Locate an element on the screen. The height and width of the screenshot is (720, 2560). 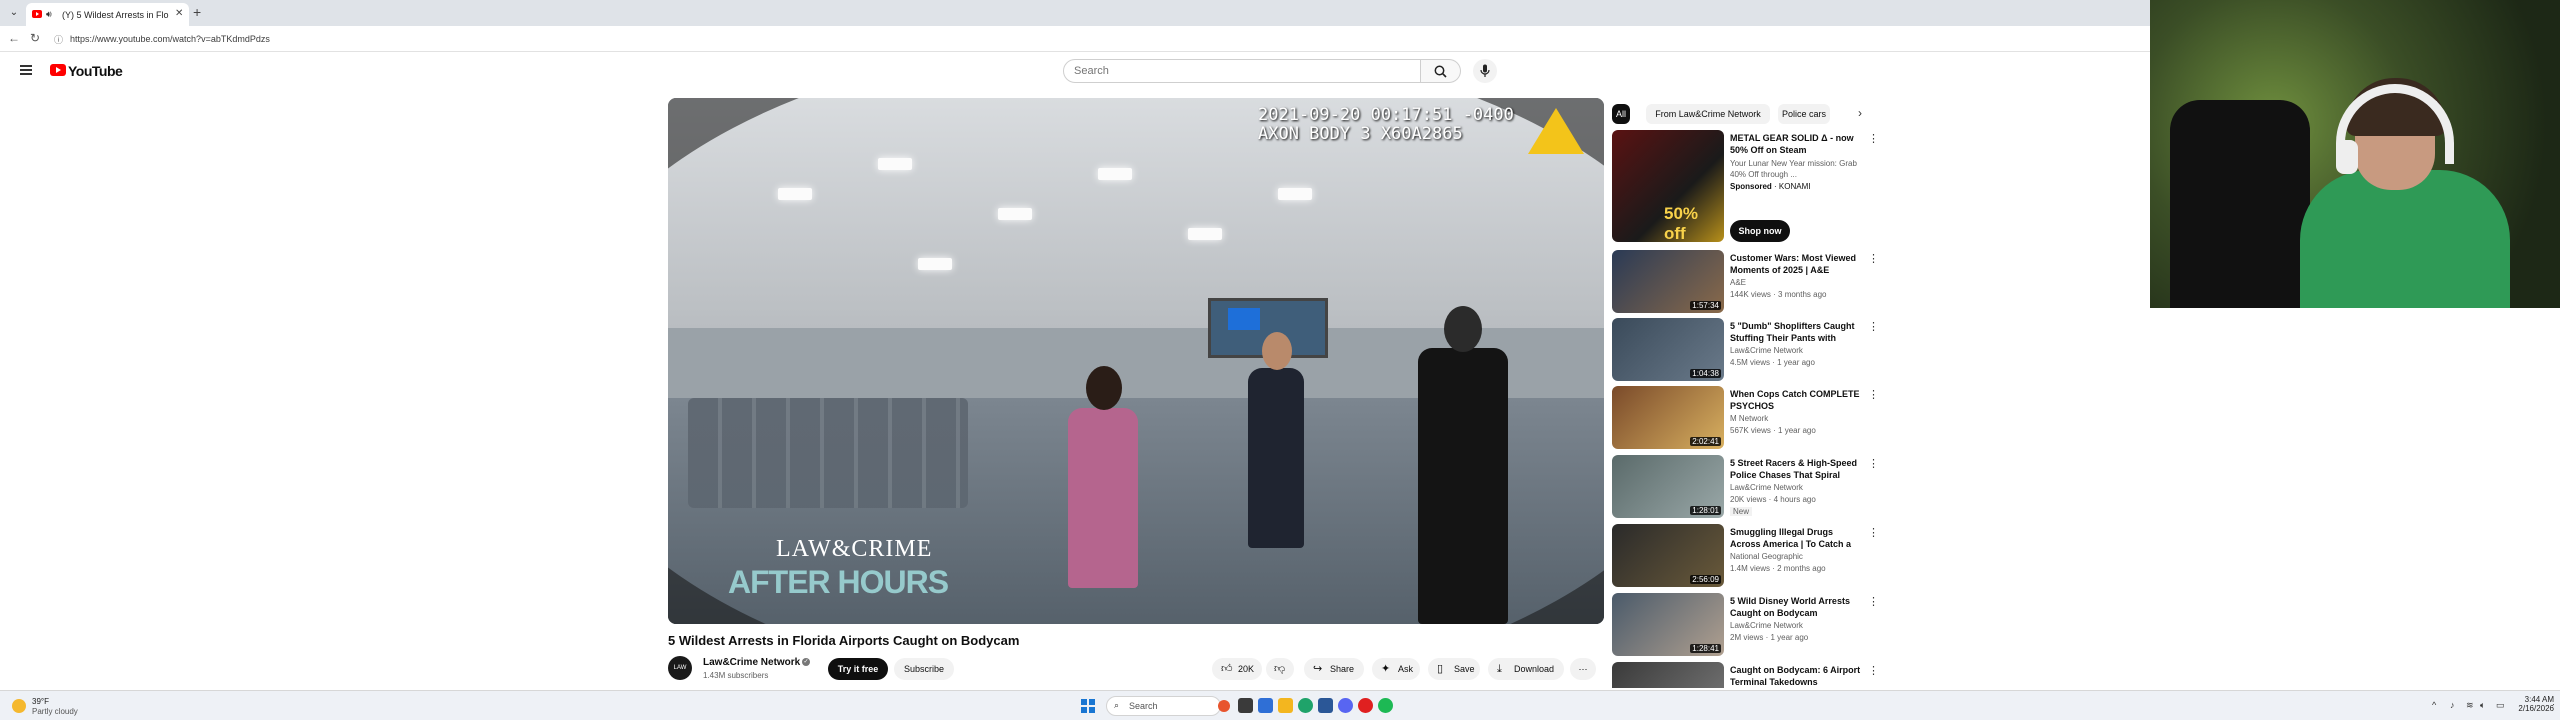
copilot-icon is located at coordinates (1265, 705).